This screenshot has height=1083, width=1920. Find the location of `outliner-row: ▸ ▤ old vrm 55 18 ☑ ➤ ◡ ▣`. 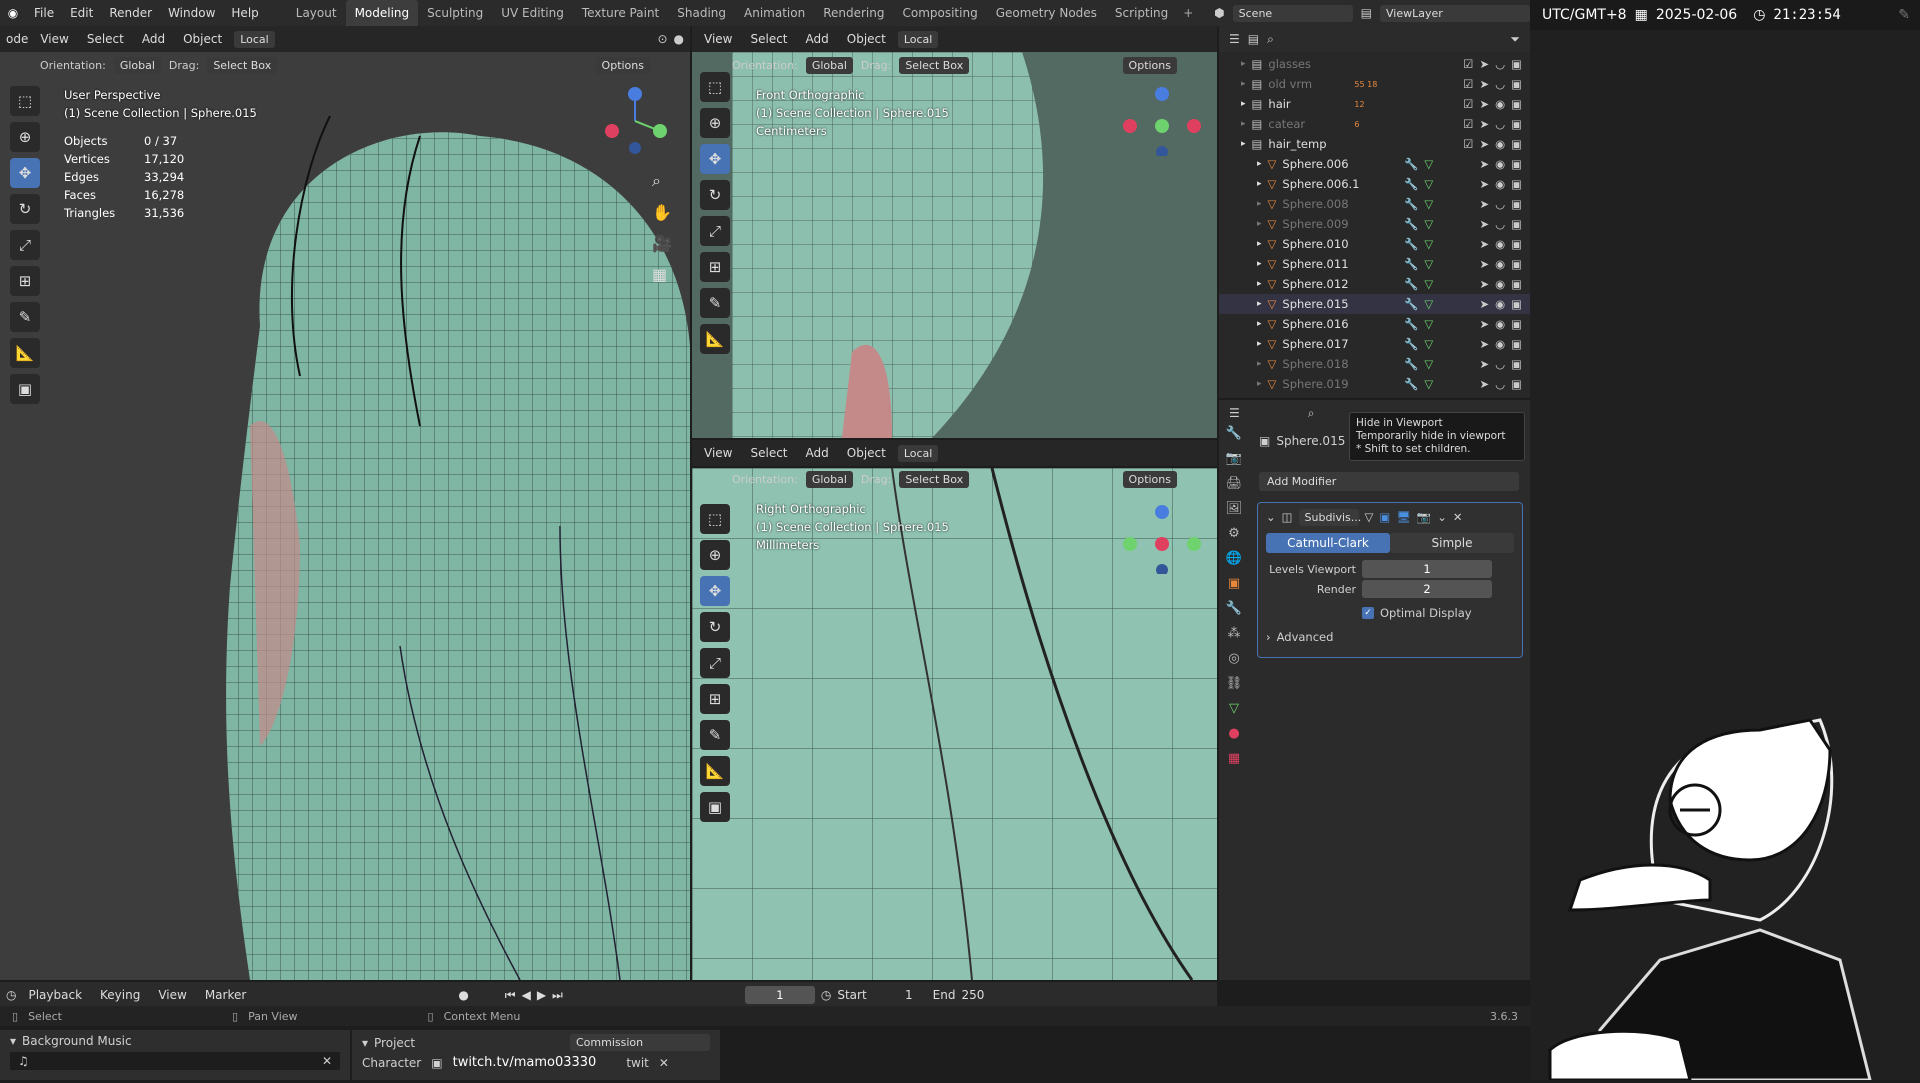

outliner-row: ▸ ▤ old vrm 55 18 ☑ ➤ ◡ ▣ is located at coordinates (1374, 84).